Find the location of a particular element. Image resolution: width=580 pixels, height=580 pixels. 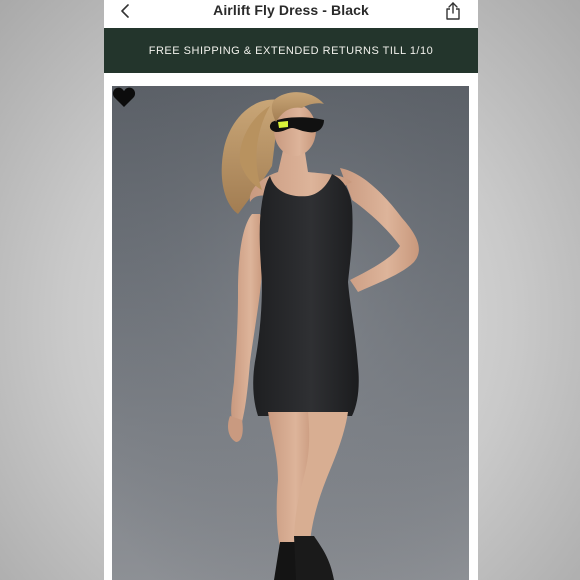

top-nav-bar: Airlift Fly Dress - Black is located at coordinates (291, 13).